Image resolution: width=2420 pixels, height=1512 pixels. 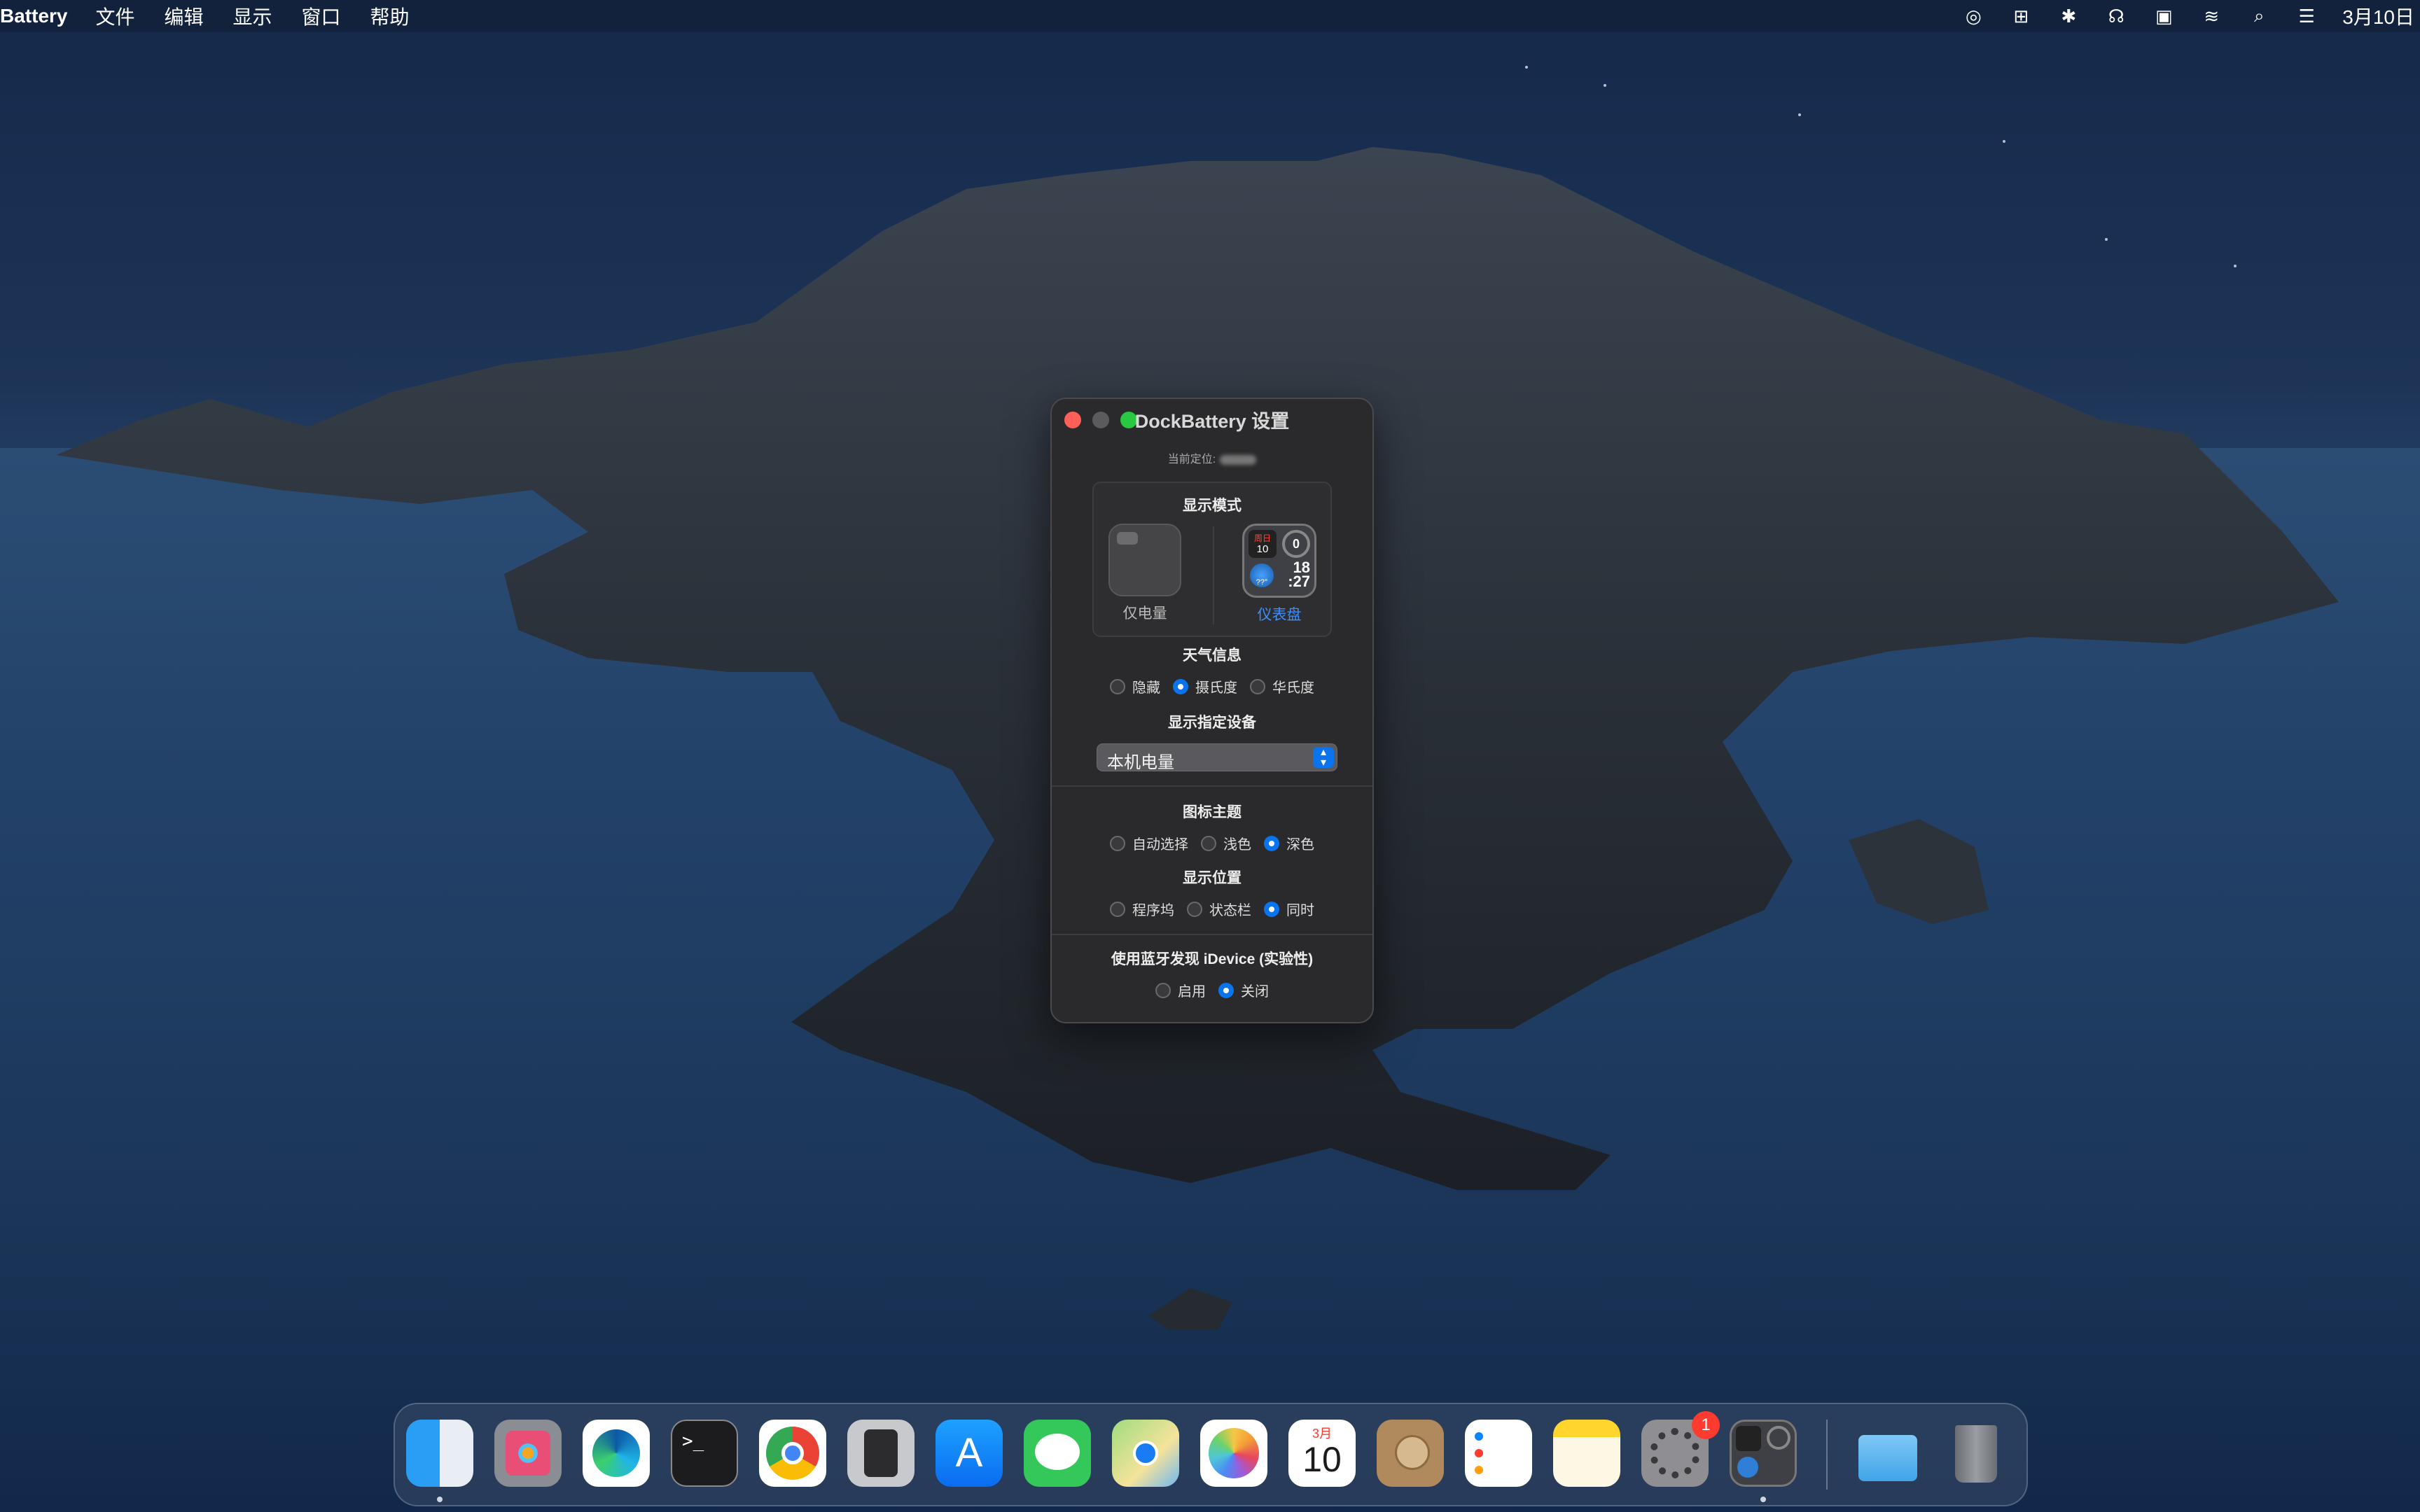 I want to click on battery-icon, so click(x=1144, y=560).